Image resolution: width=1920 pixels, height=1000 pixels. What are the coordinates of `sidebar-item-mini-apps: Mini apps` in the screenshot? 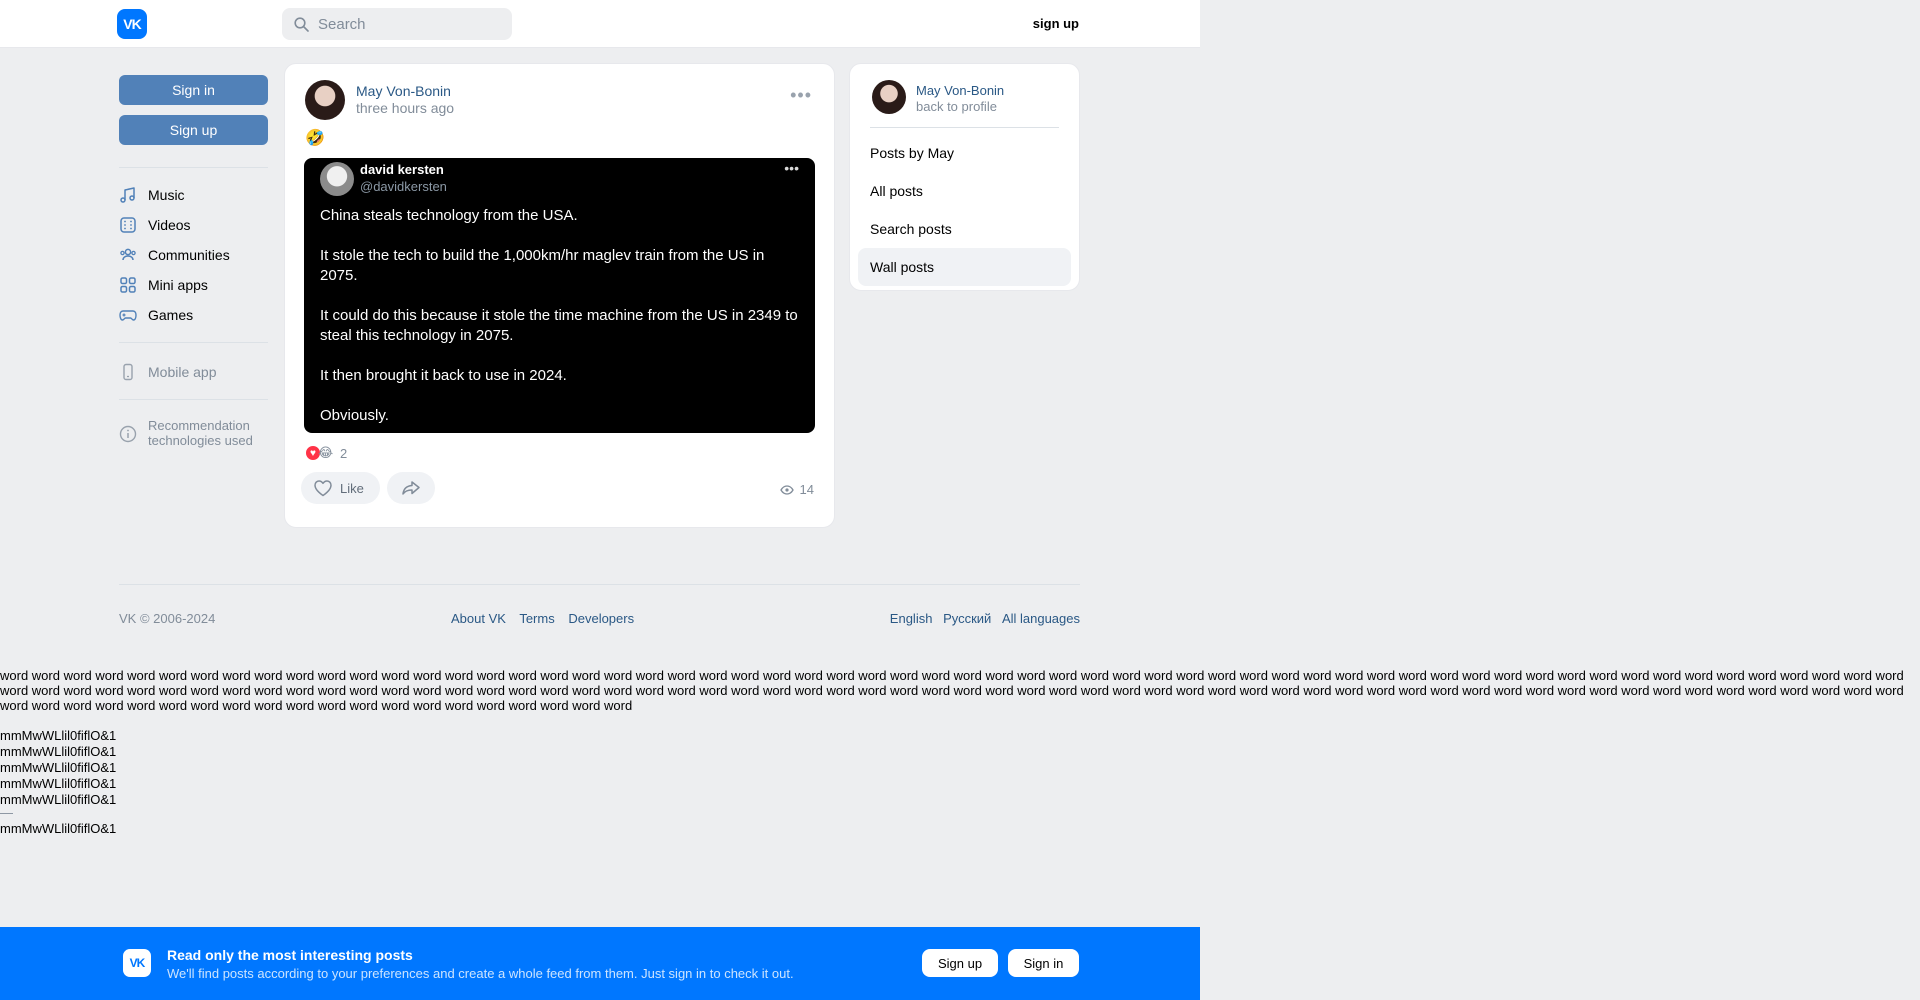 It's located at (193, 285).